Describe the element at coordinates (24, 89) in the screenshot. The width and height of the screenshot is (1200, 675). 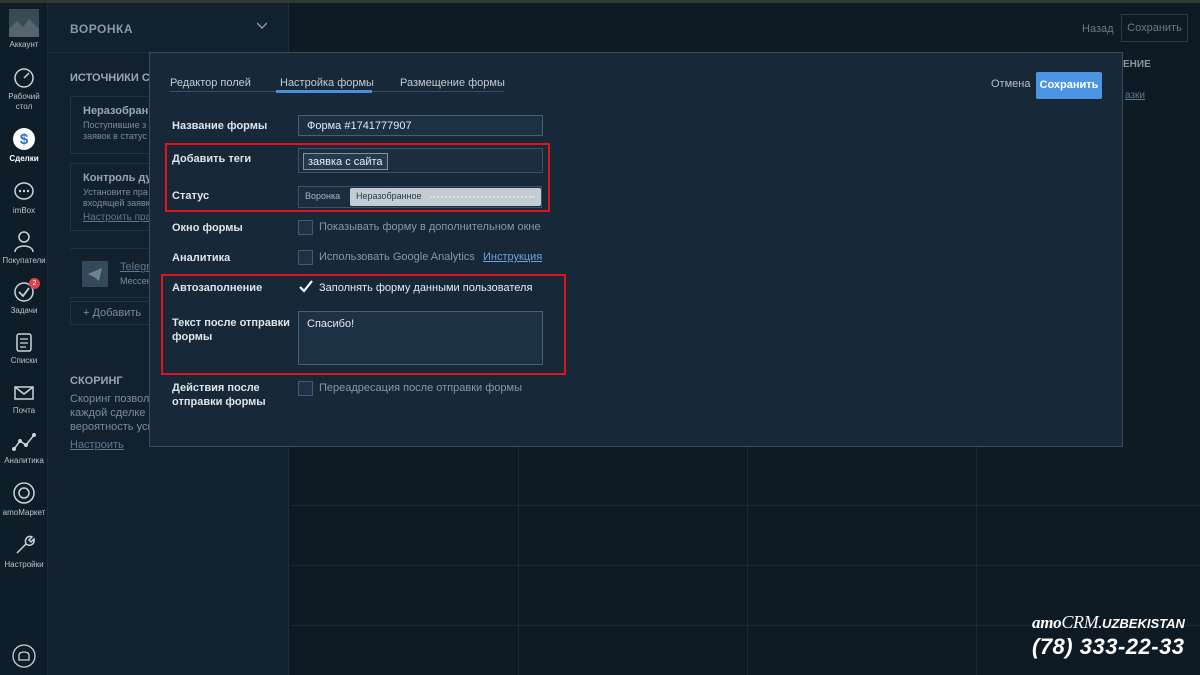
I see `nav-dashboard: Рабочий стол` at that location.